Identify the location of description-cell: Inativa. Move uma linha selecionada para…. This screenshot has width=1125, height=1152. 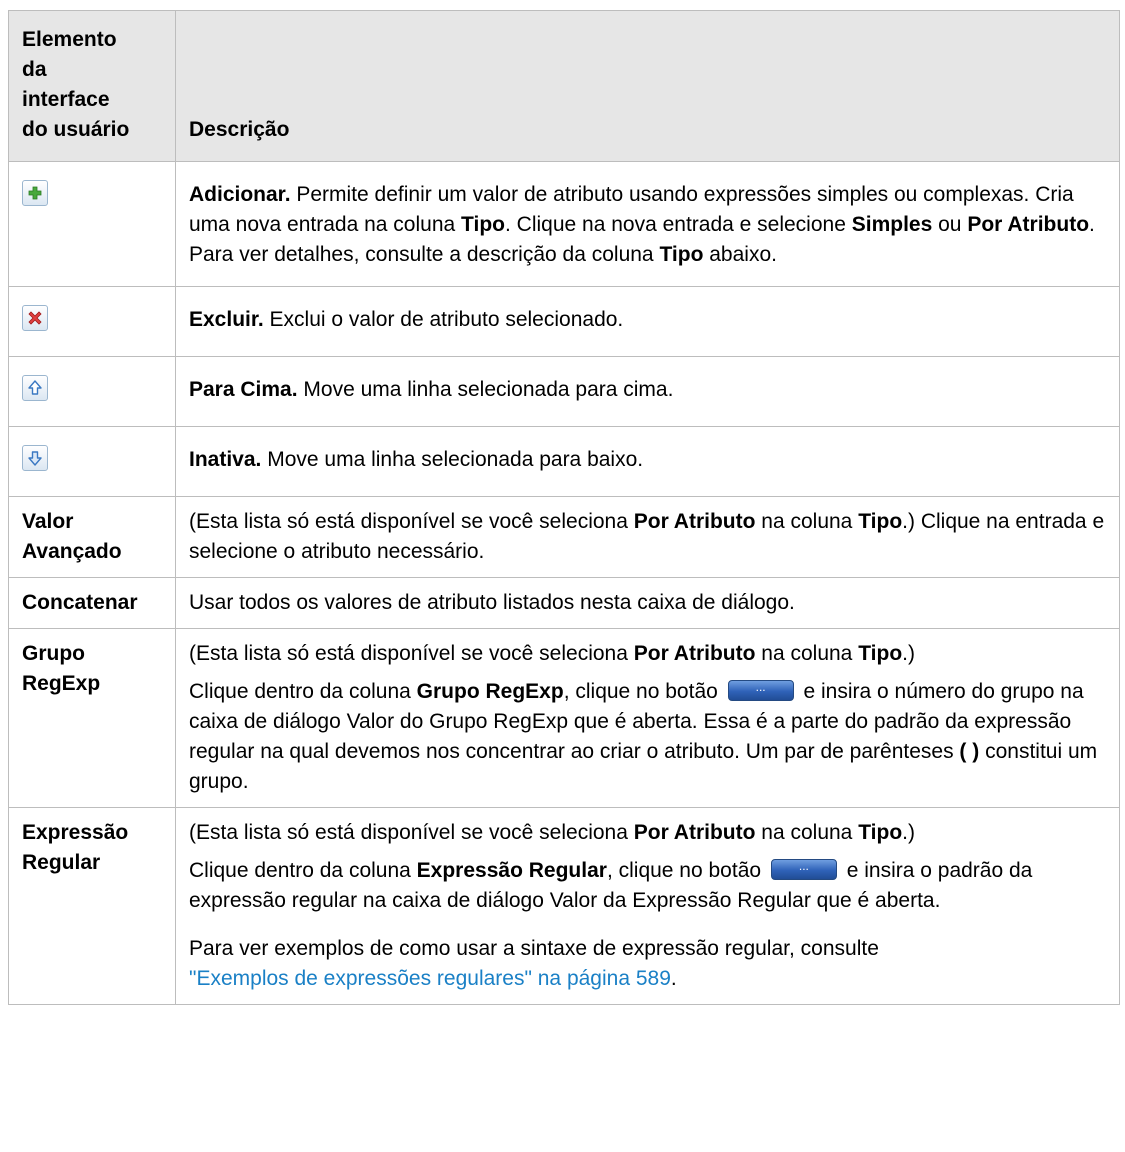
(647, 461).